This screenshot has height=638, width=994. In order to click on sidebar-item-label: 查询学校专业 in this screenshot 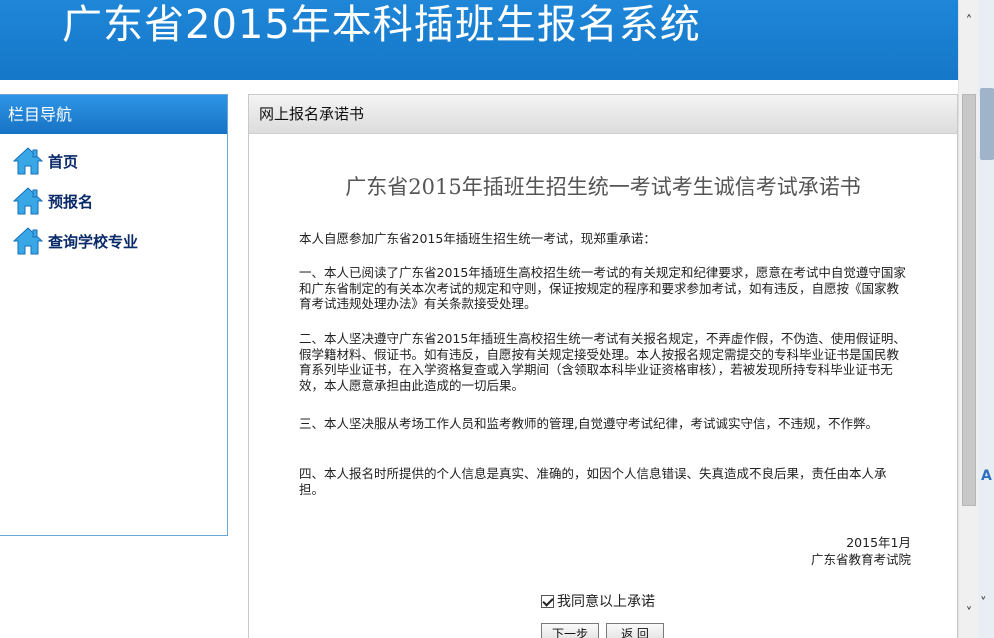, I will do `click(93, 241)`.